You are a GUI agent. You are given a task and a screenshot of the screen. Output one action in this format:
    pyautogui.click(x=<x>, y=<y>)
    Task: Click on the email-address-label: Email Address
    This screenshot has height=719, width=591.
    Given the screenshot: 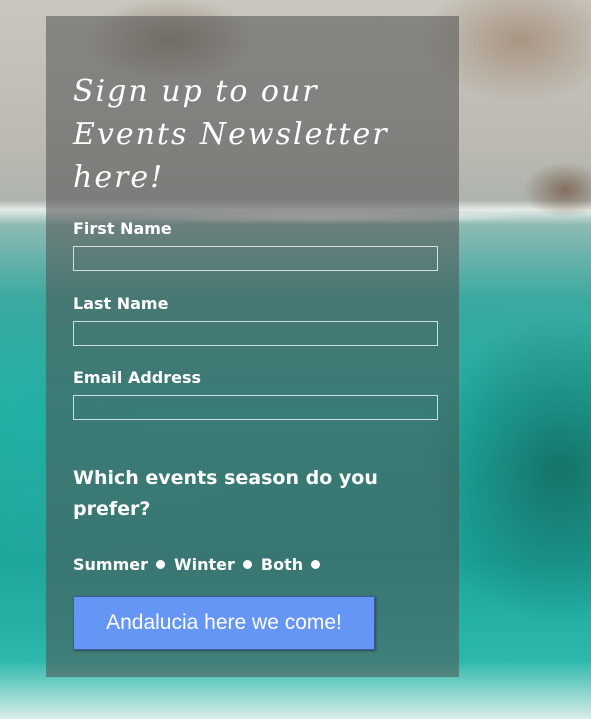 What is the action you would take?
    pyautogui.click(x=137, y=377)
    